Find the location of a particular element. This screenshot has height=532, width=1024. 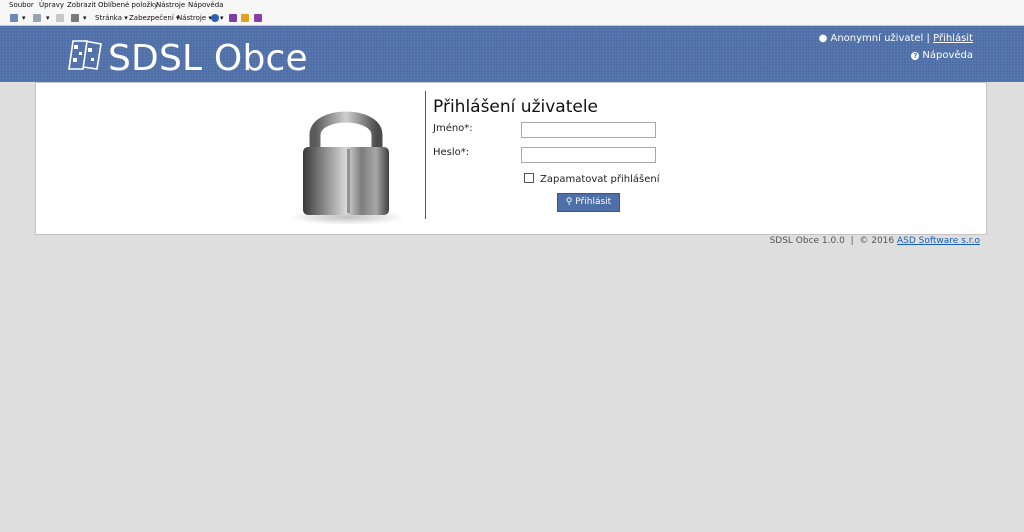

tools-command: Nástroje ▾ is located at coordinates (194, 18).